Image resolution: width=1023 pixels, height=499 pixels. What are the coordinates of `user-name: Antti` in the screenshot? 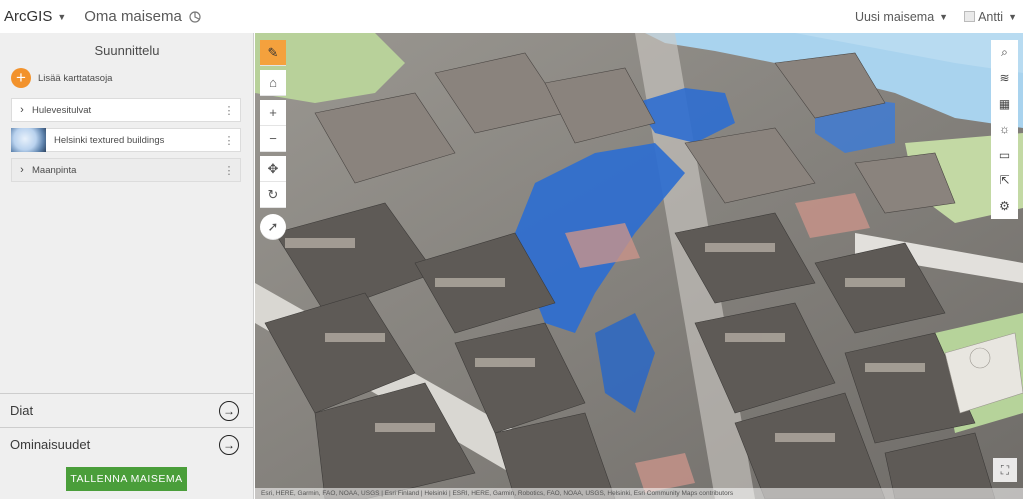 It's located at (991, 16).